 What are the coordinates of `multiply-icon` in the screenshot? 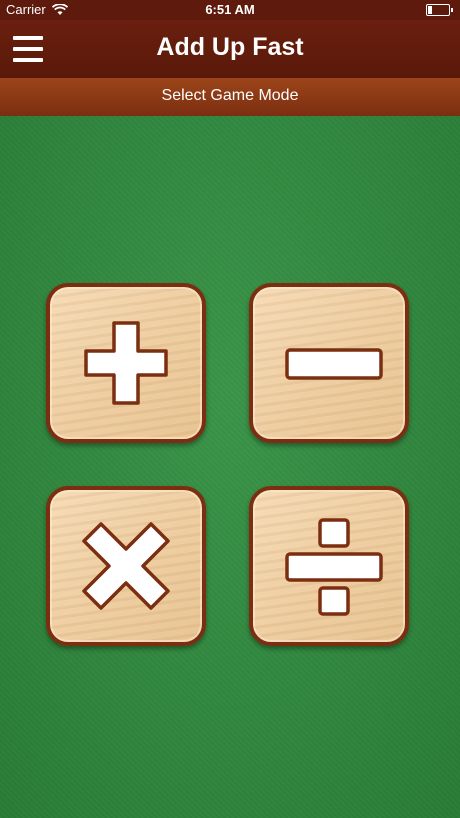 It's located at (126, 566).